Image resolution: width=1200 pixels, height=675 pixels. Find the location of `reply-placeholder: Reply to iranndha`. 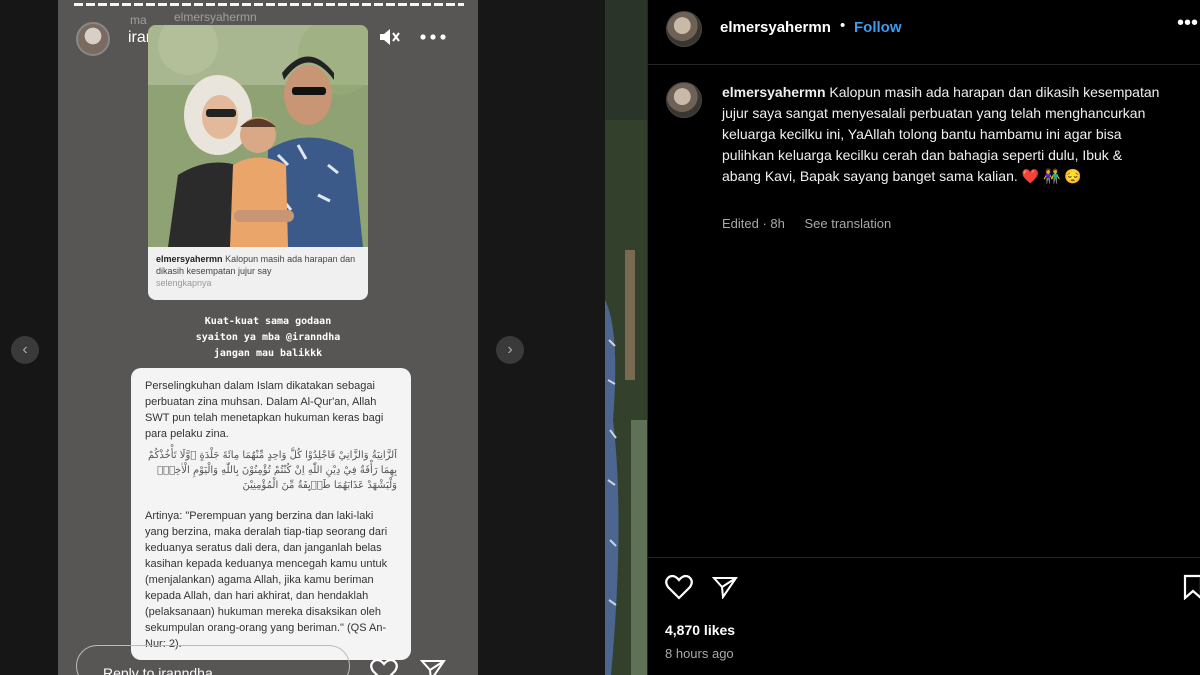

reply-placeholder: Reply to iranndha is located at coordinates (158, 670).